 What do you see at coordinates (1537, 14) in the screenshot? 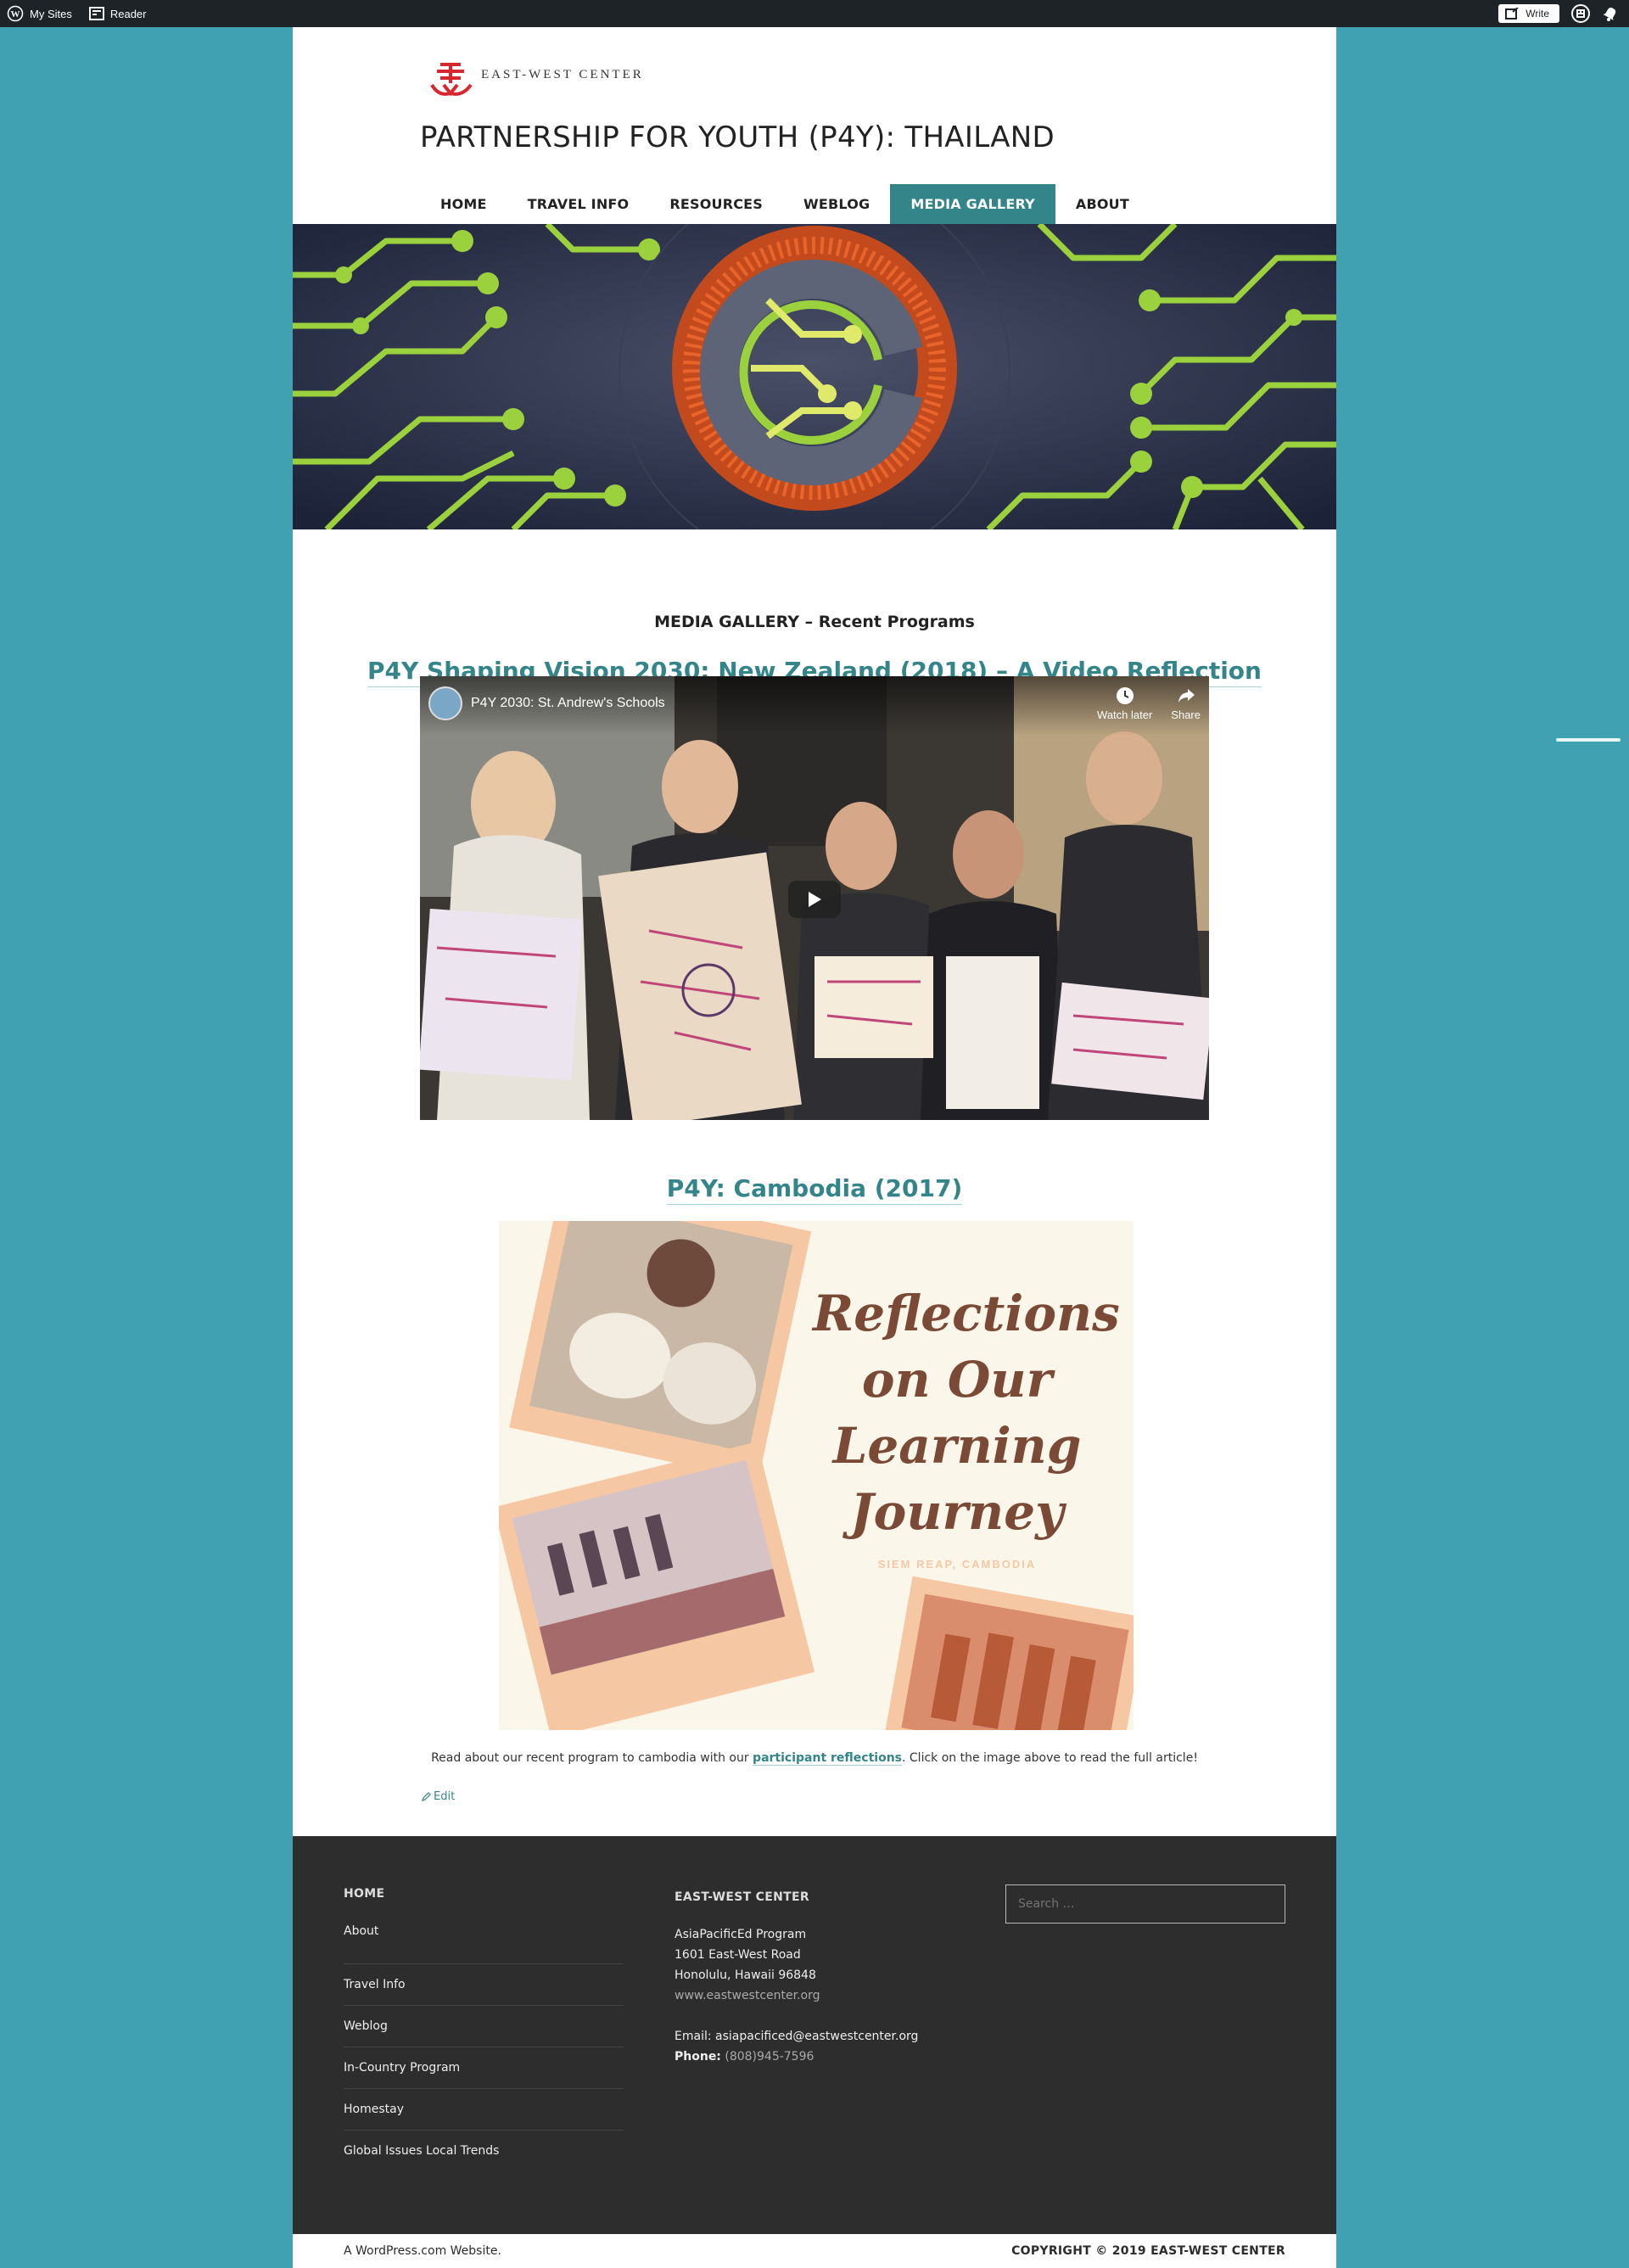
I see `write-label: Write` at bounding box center [1537, 14].